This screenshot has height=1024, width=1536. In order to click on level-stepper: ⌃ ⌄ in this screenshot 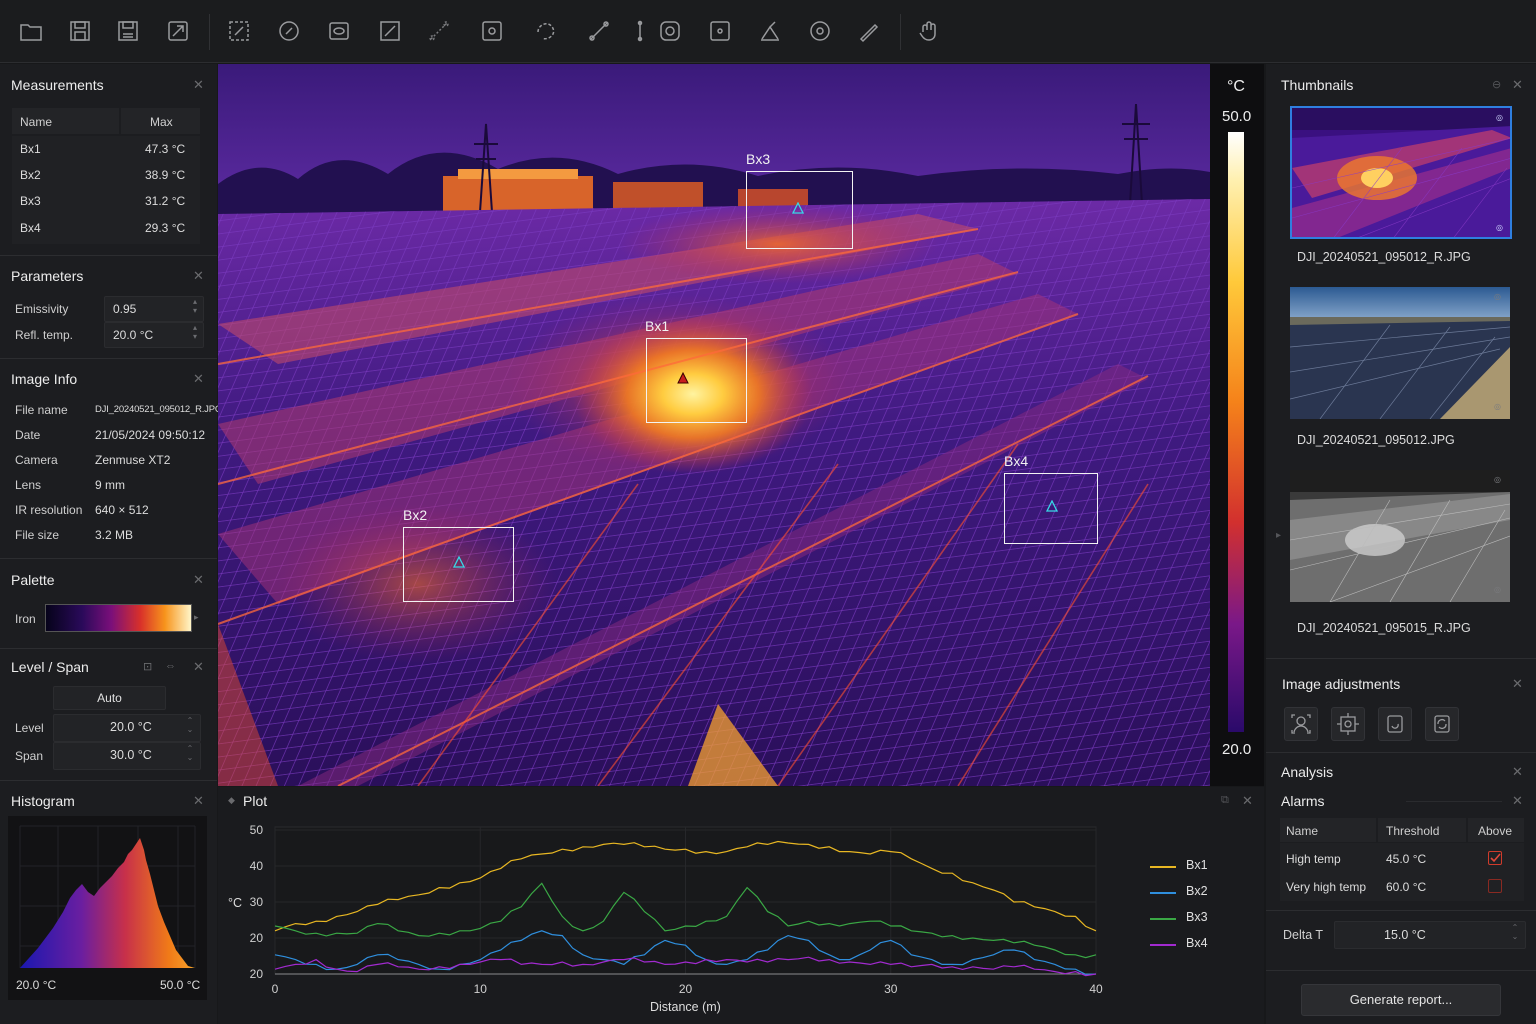, I will do `click(190, 727)`.